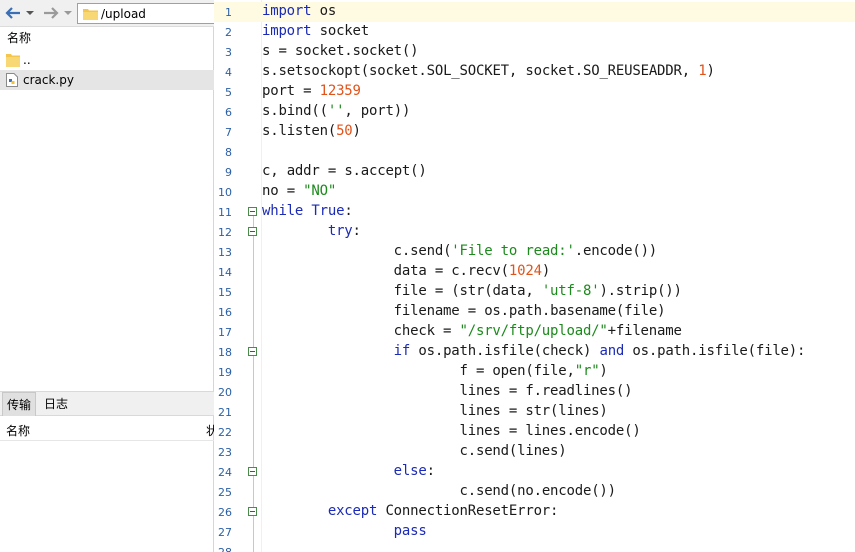 The width and height of the screenshot is (855, 552). What do you see at coordinates (225, 192) in the screenshot?
I see `line-number: 10` at bounding box center [225, 192].